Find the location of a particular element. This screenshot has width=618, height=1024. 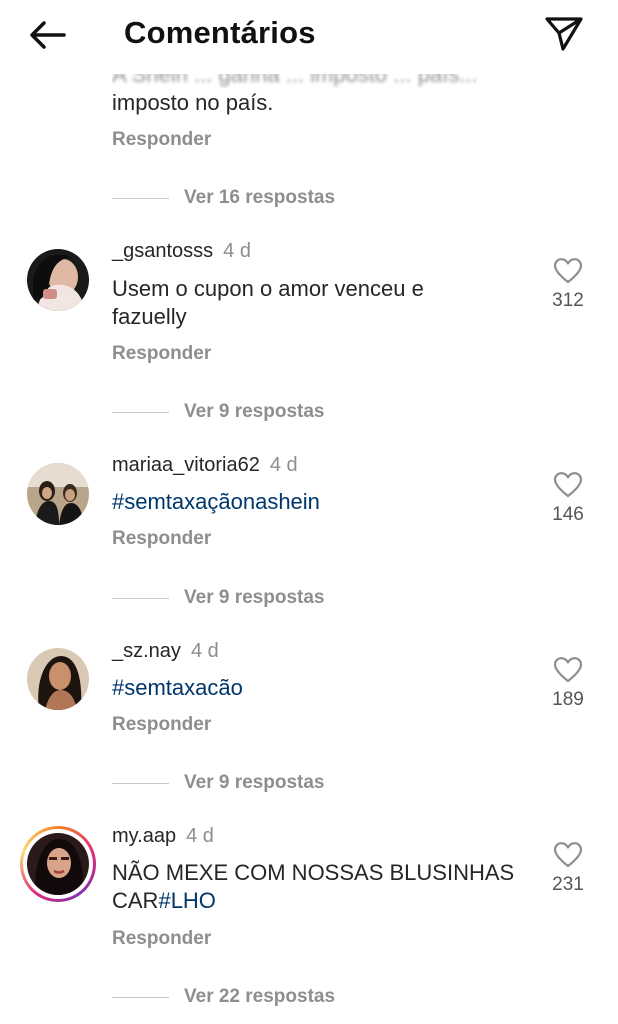

hashtag-link: #LHO is located at coordinates (186, 900).